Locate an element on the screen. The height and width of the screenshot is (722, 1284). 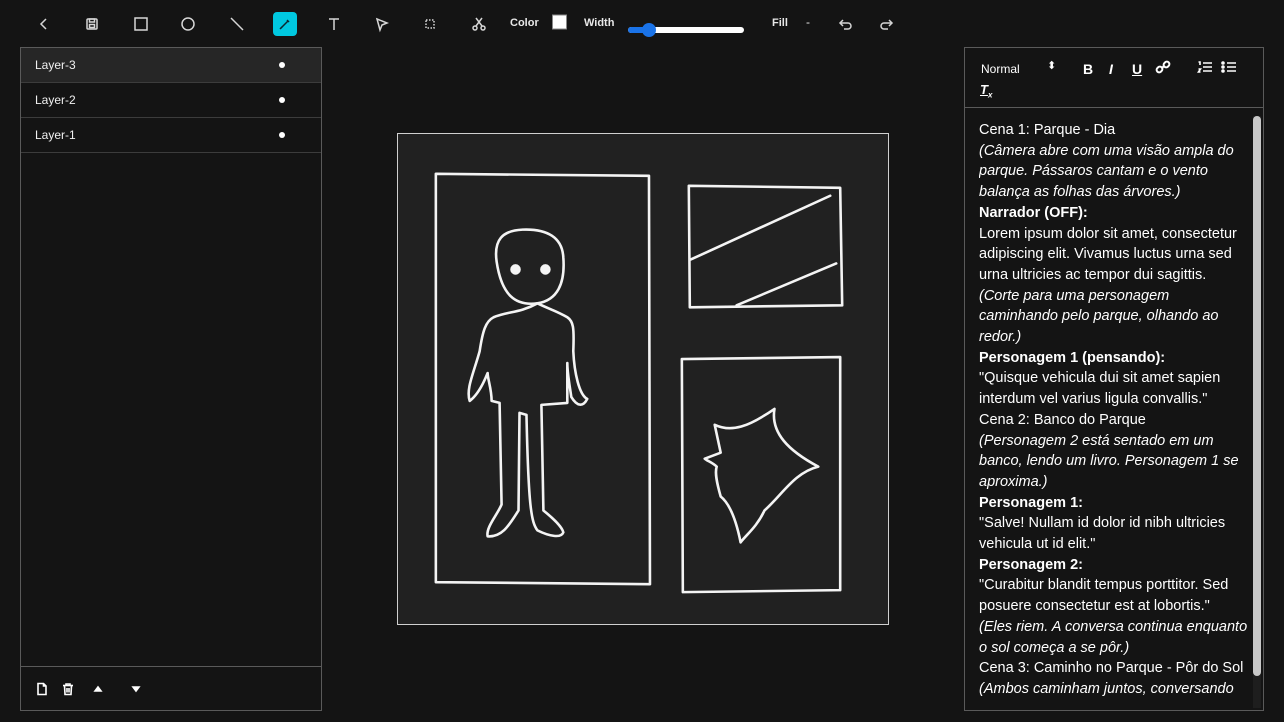
panel-bottom-right is located at coordinates (761, 474).